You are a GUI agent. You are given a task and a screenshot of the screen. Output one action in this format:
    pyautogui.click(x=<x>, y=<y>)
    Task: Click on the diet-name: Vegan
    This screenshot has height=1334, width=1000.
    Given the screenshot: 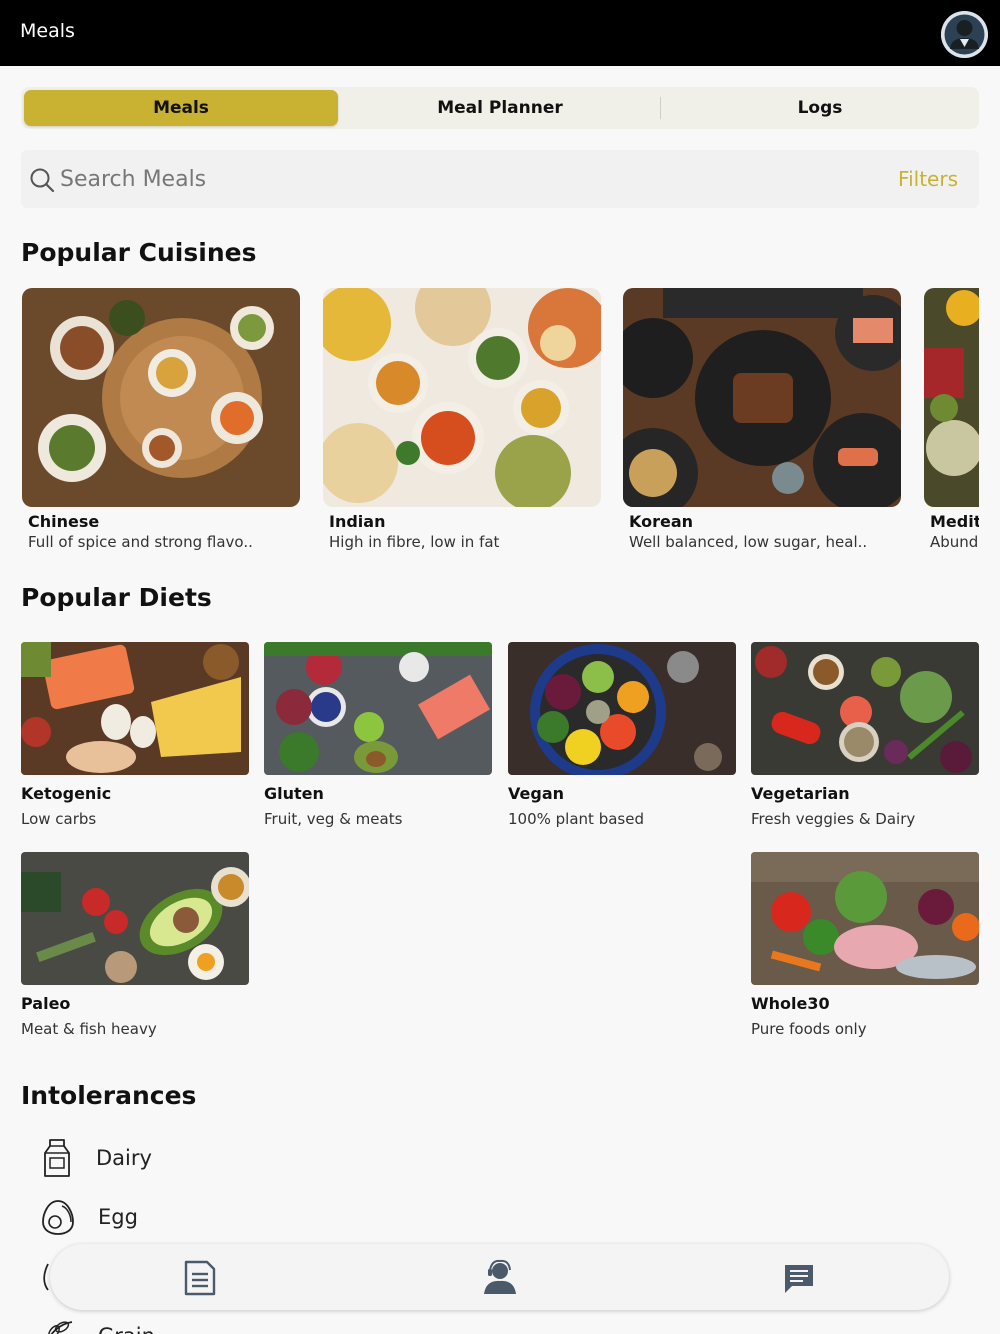 What is the action you would take?
    pyautogui.click(x=536, y=793)
    